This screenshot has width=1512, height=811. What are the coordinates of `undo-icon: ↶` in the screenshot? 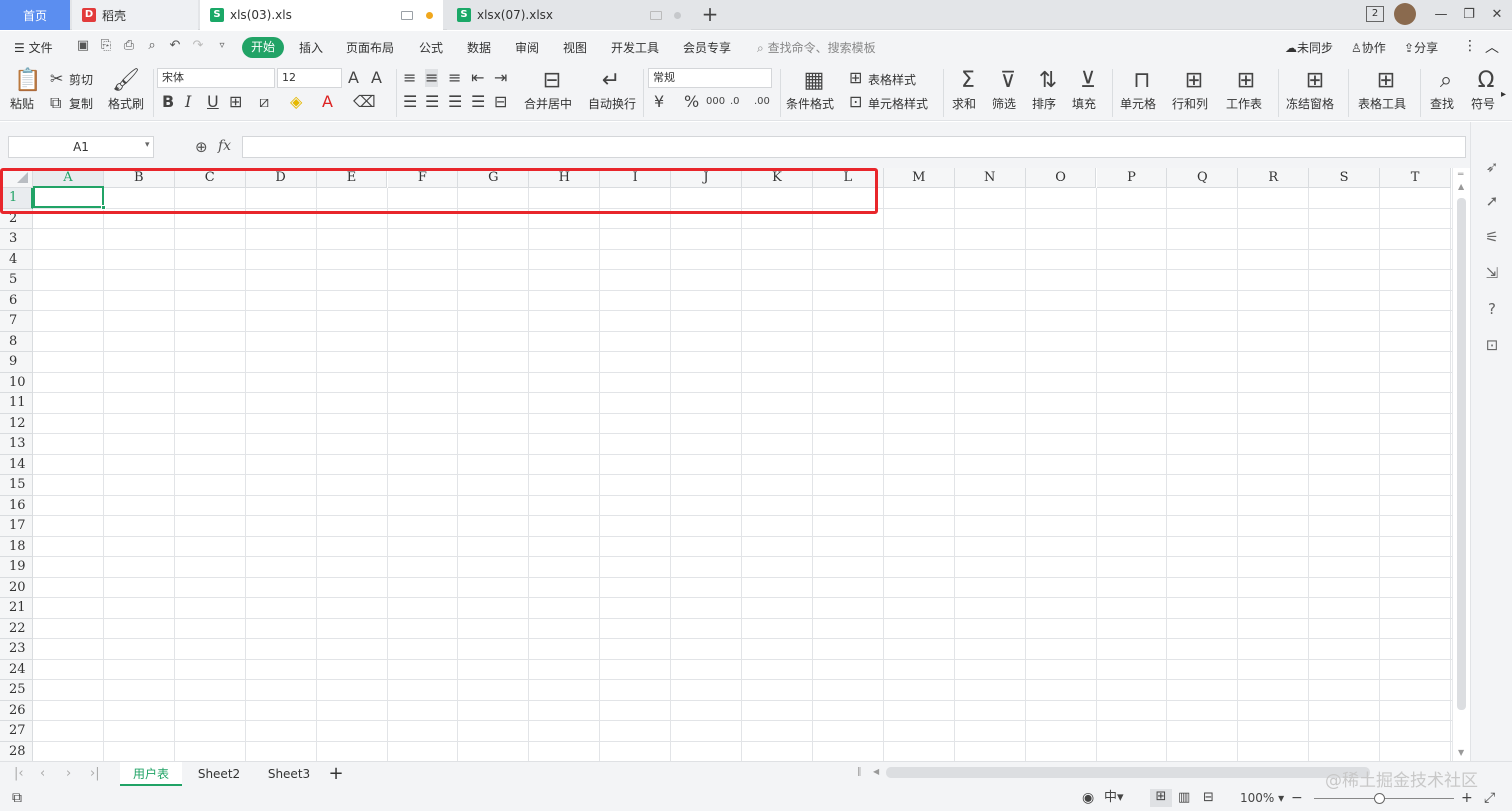 It's located at (175, 46).